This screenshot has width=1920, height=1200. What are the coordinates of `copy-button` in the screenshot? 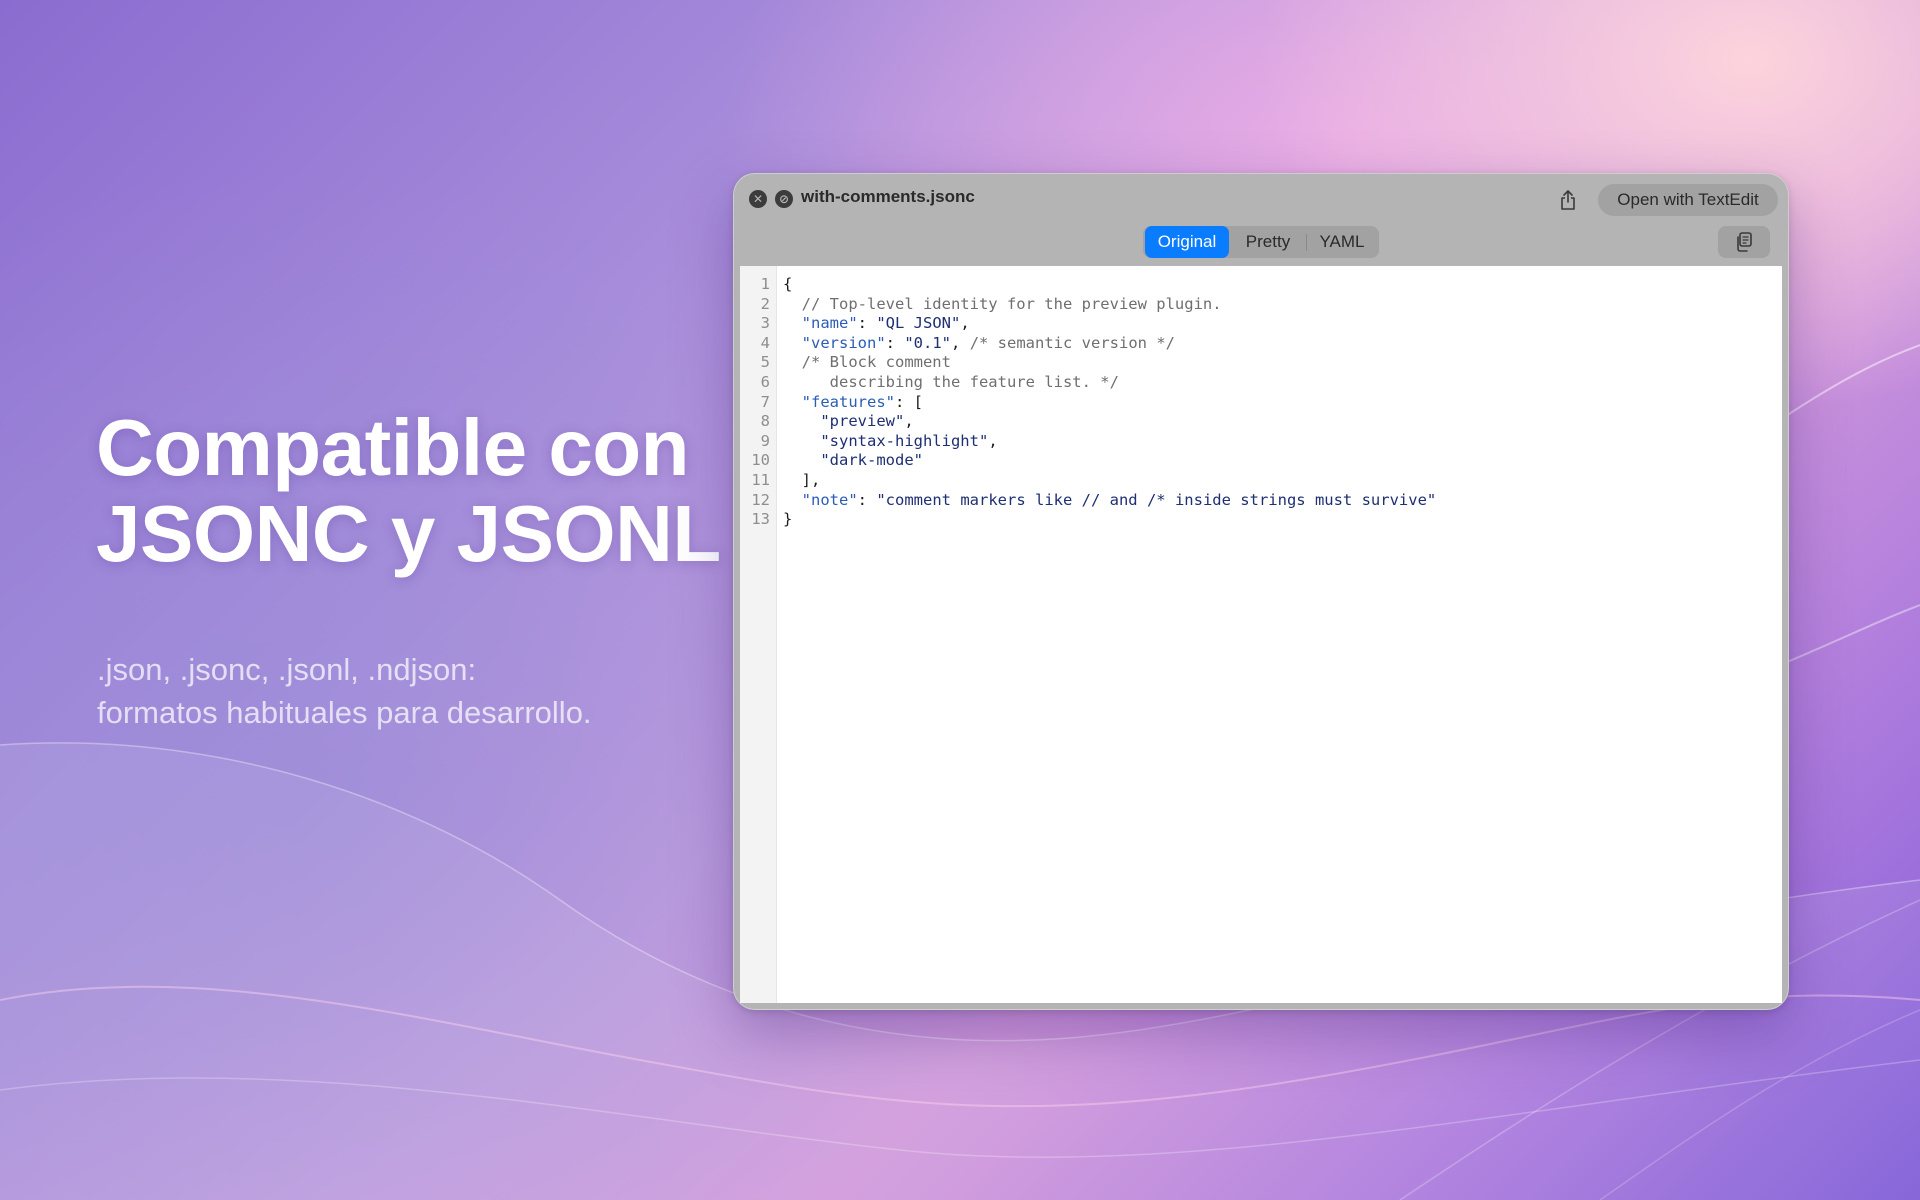 It's located at (1744, 242).